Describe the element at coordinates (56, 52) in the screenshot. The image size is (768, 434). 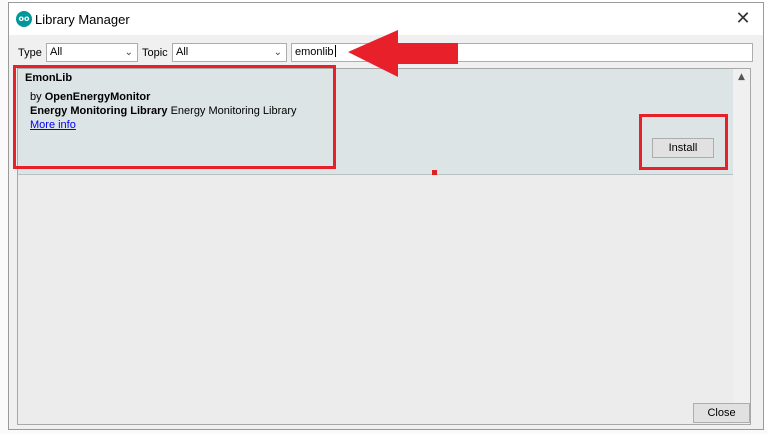
I see `type-filter-value: All` at that location.